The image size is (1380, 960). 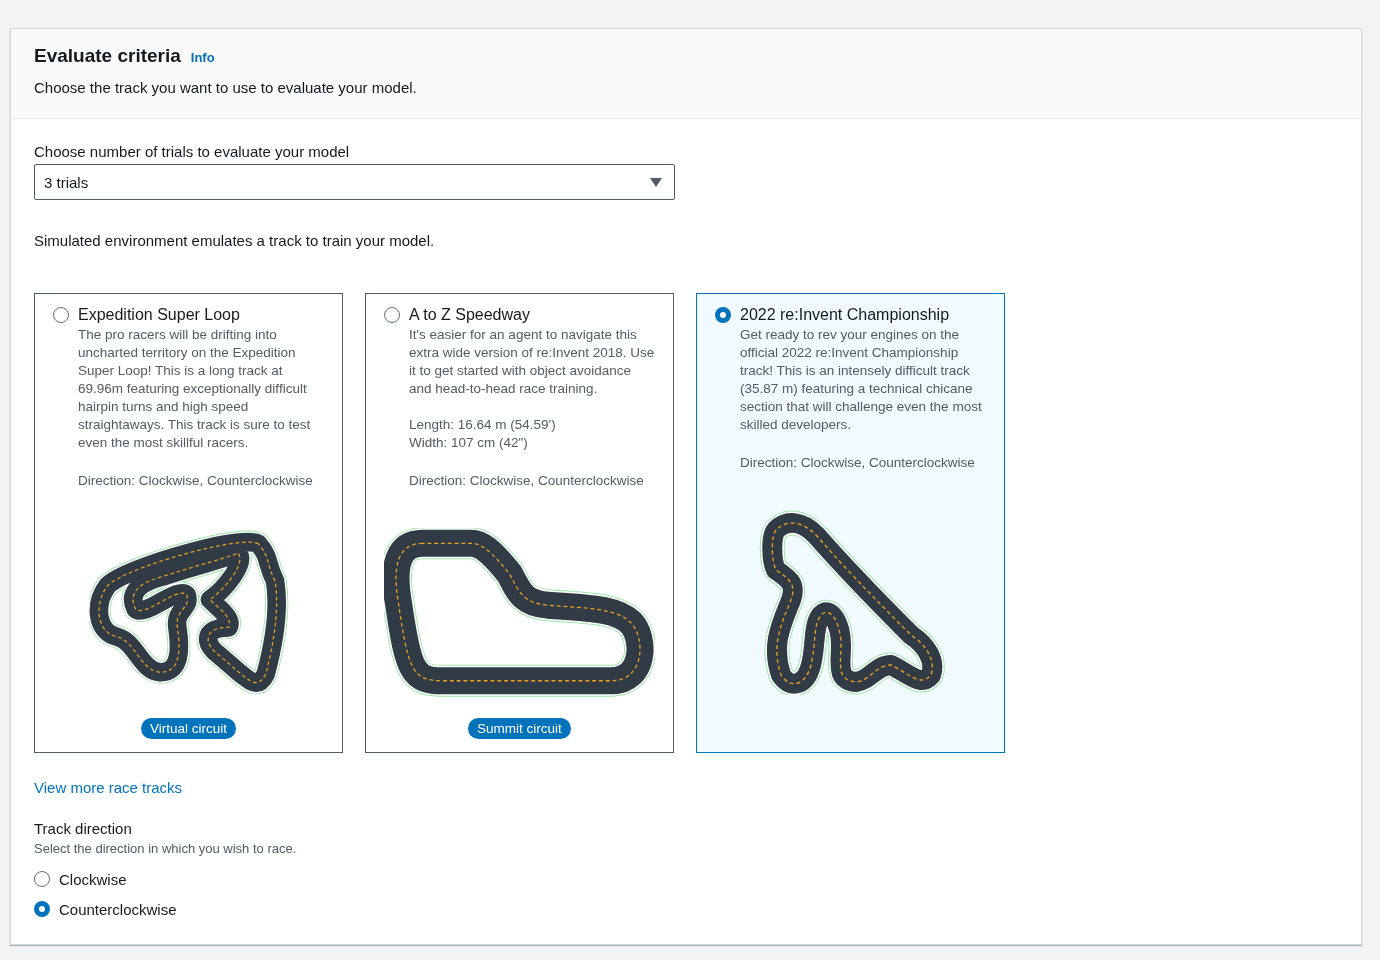 I want to click on circuit-badge: Summit circuit, so click(x=519, y=728).